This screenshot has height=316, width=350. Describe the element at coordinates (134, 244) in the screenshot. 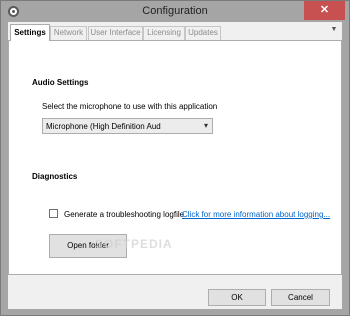

I see `softpedia-watermark: SOFTPEDIA` at that location.